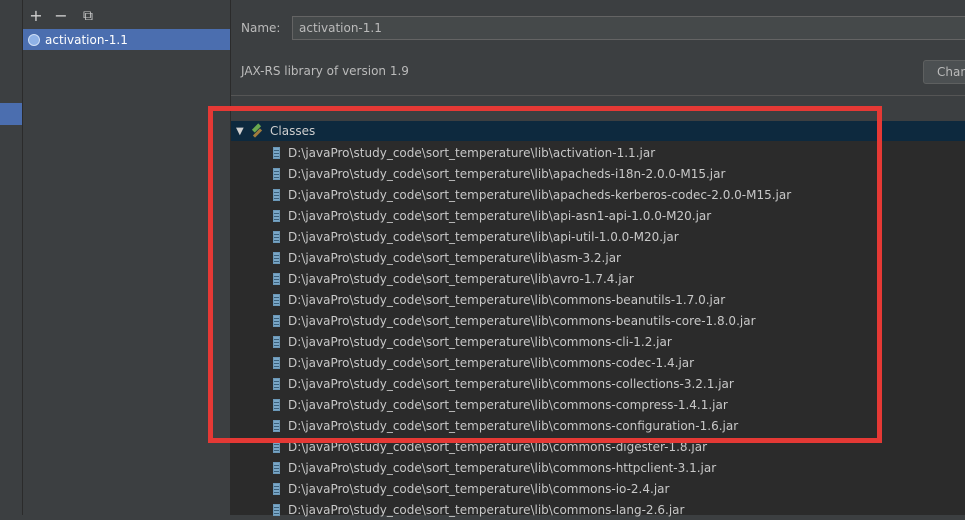  Describe the element at coordinates (86, 39) in the screenshot. I see `library-item-label: activation-1.1` at that location.